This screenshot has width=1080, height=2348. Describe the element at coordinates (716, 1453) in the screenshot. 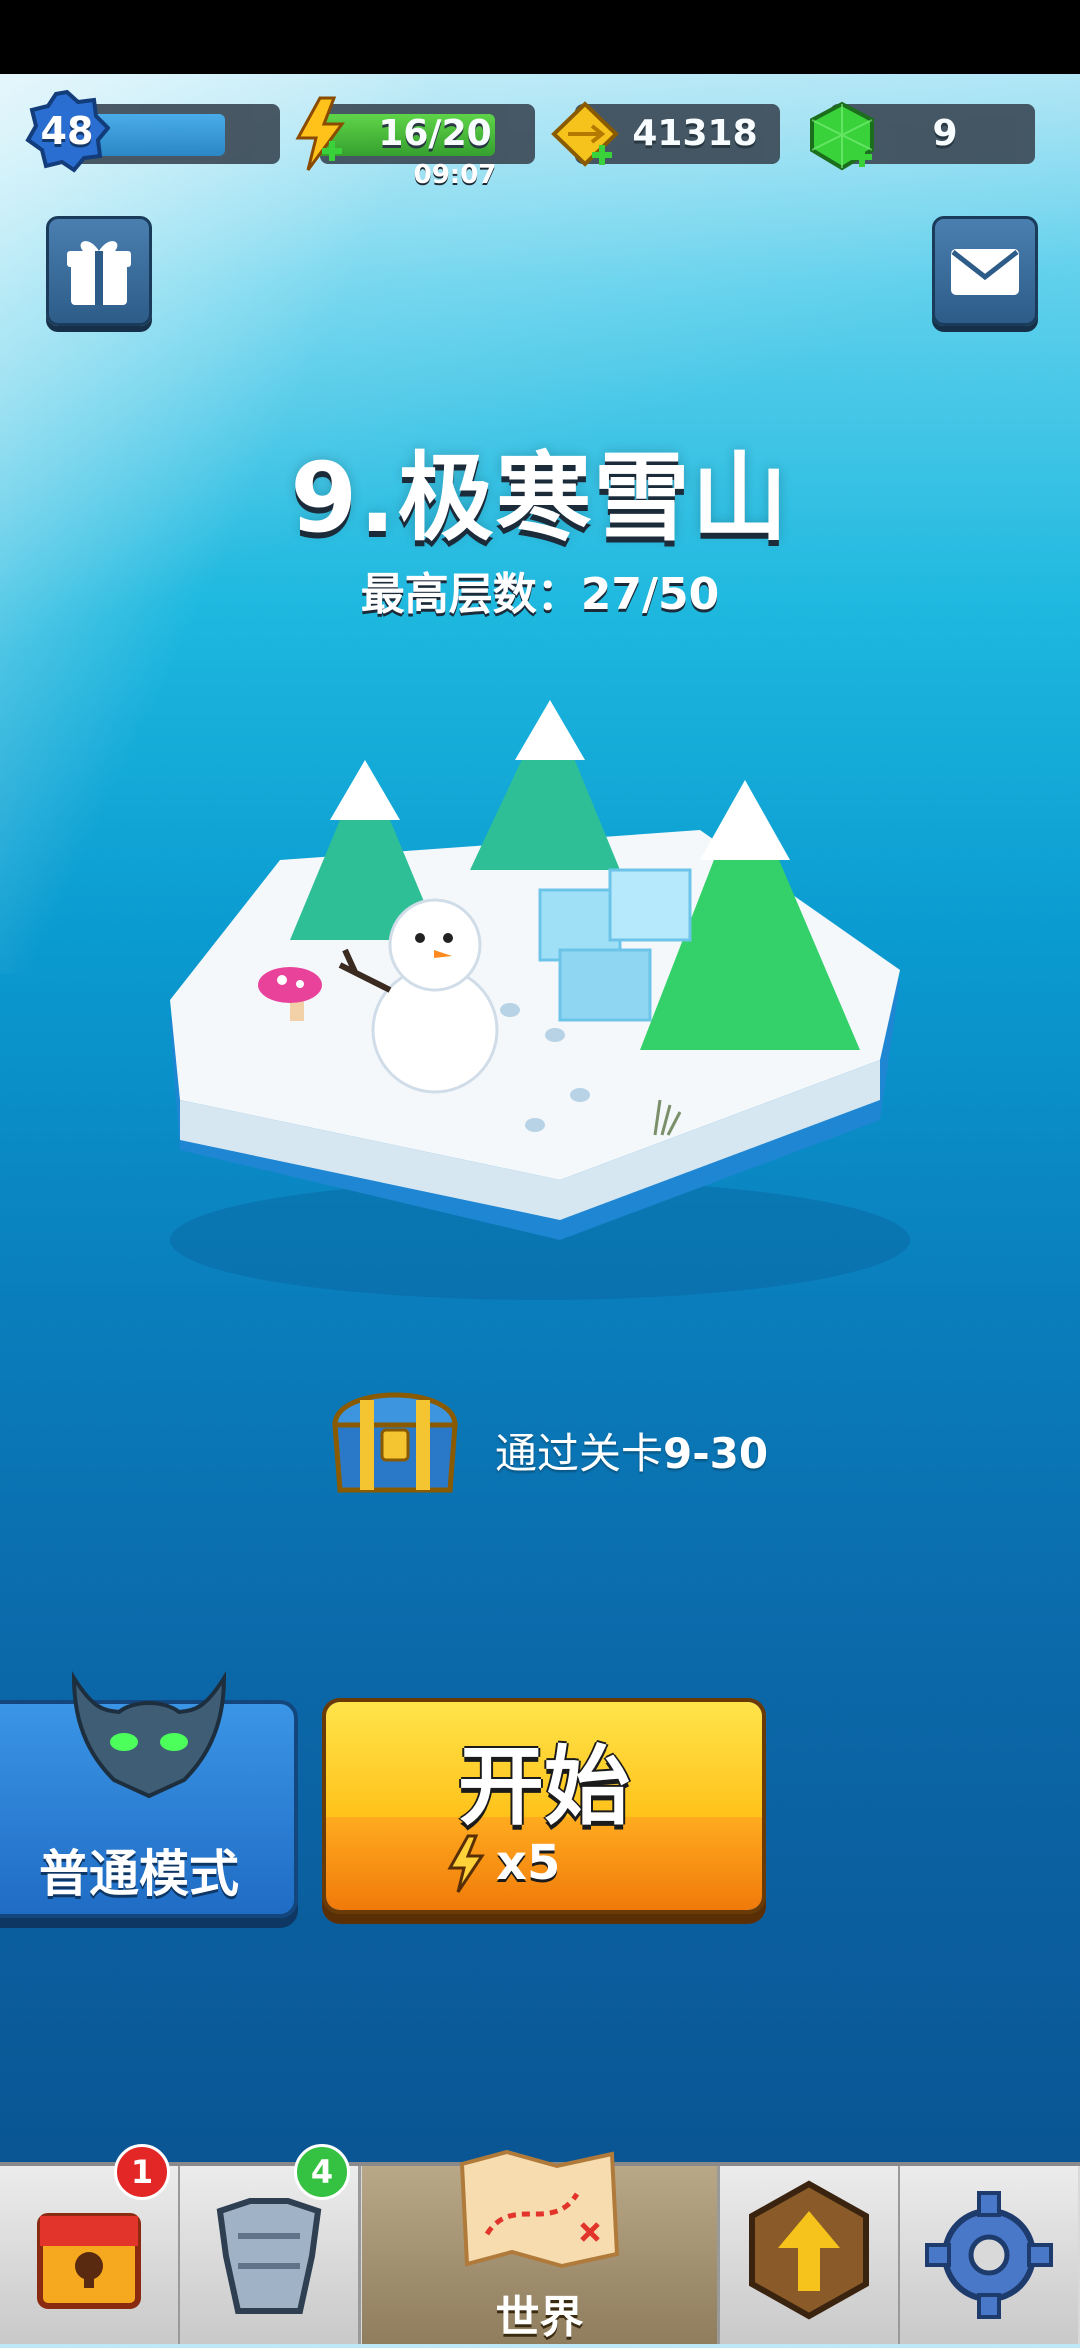

I see `reward-level: 9-30` at that location.